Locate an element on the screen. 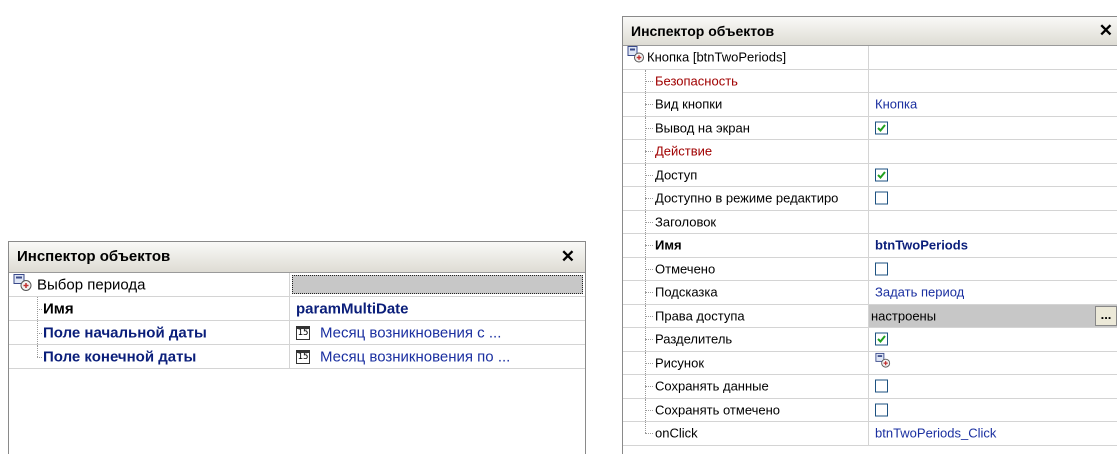 Image resolution: width=1117 pixels, height=454 pixels. property-label: Доступно в режиме редактиро is located at coordinates (747, 198).